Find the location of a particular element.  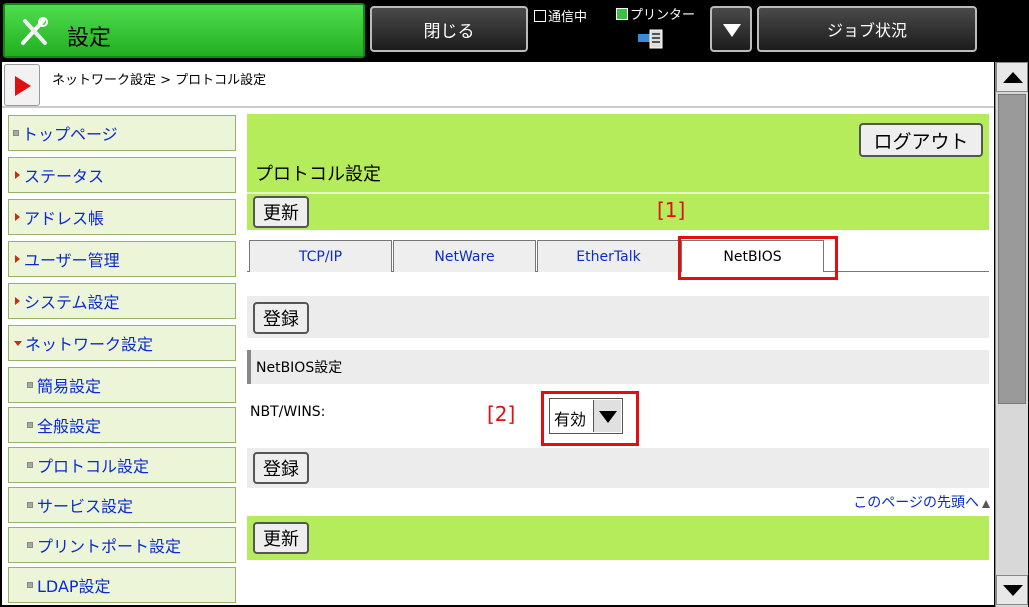

nbt-wins-label: NBT/WINS: is located at coordinates (288, 412).